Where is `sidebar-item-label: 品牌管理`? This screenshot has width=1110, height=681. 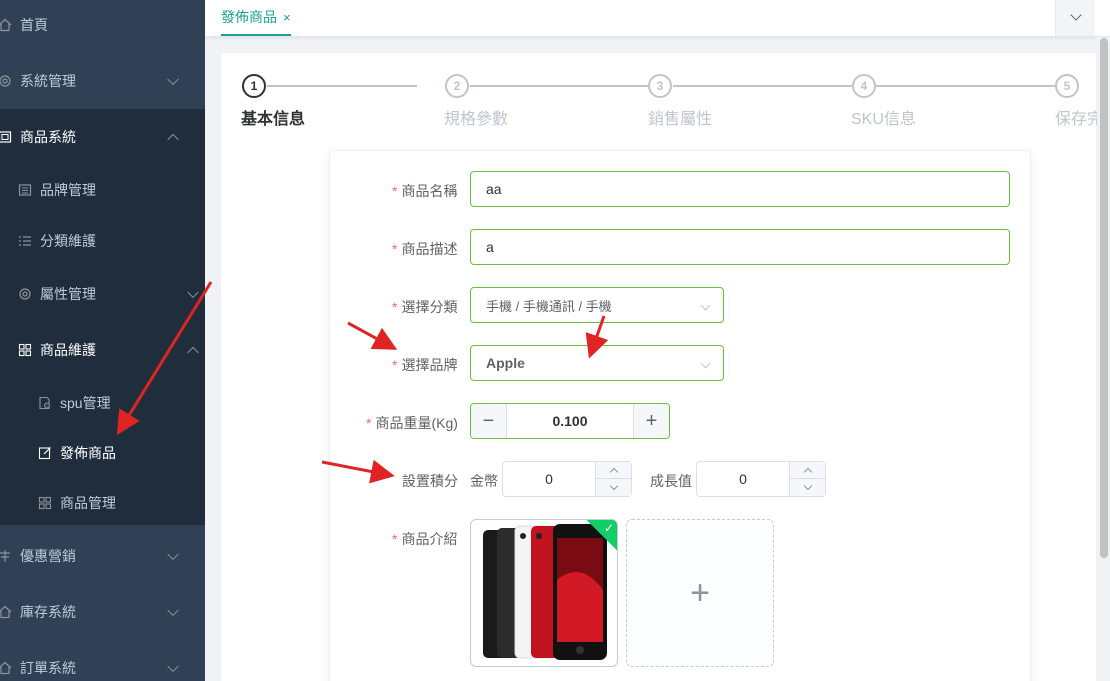
sidebar-item-label: 品牌管理 is located at coordinates (68, 190).